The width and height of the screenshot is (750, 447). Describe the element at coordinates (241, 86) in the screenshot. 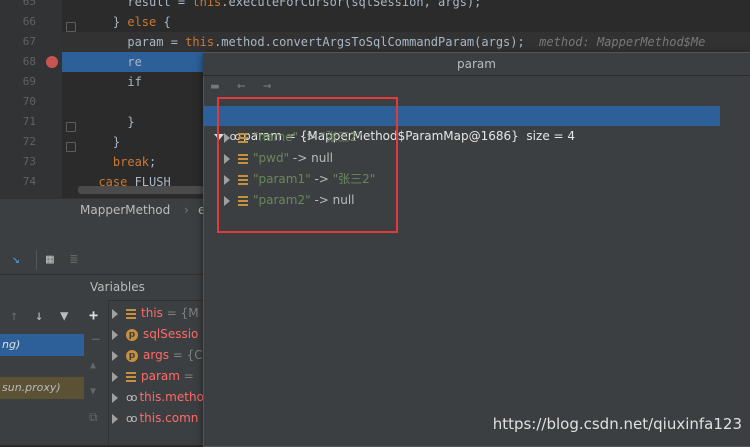

I see `back-arrow-icon: ←` at that location.